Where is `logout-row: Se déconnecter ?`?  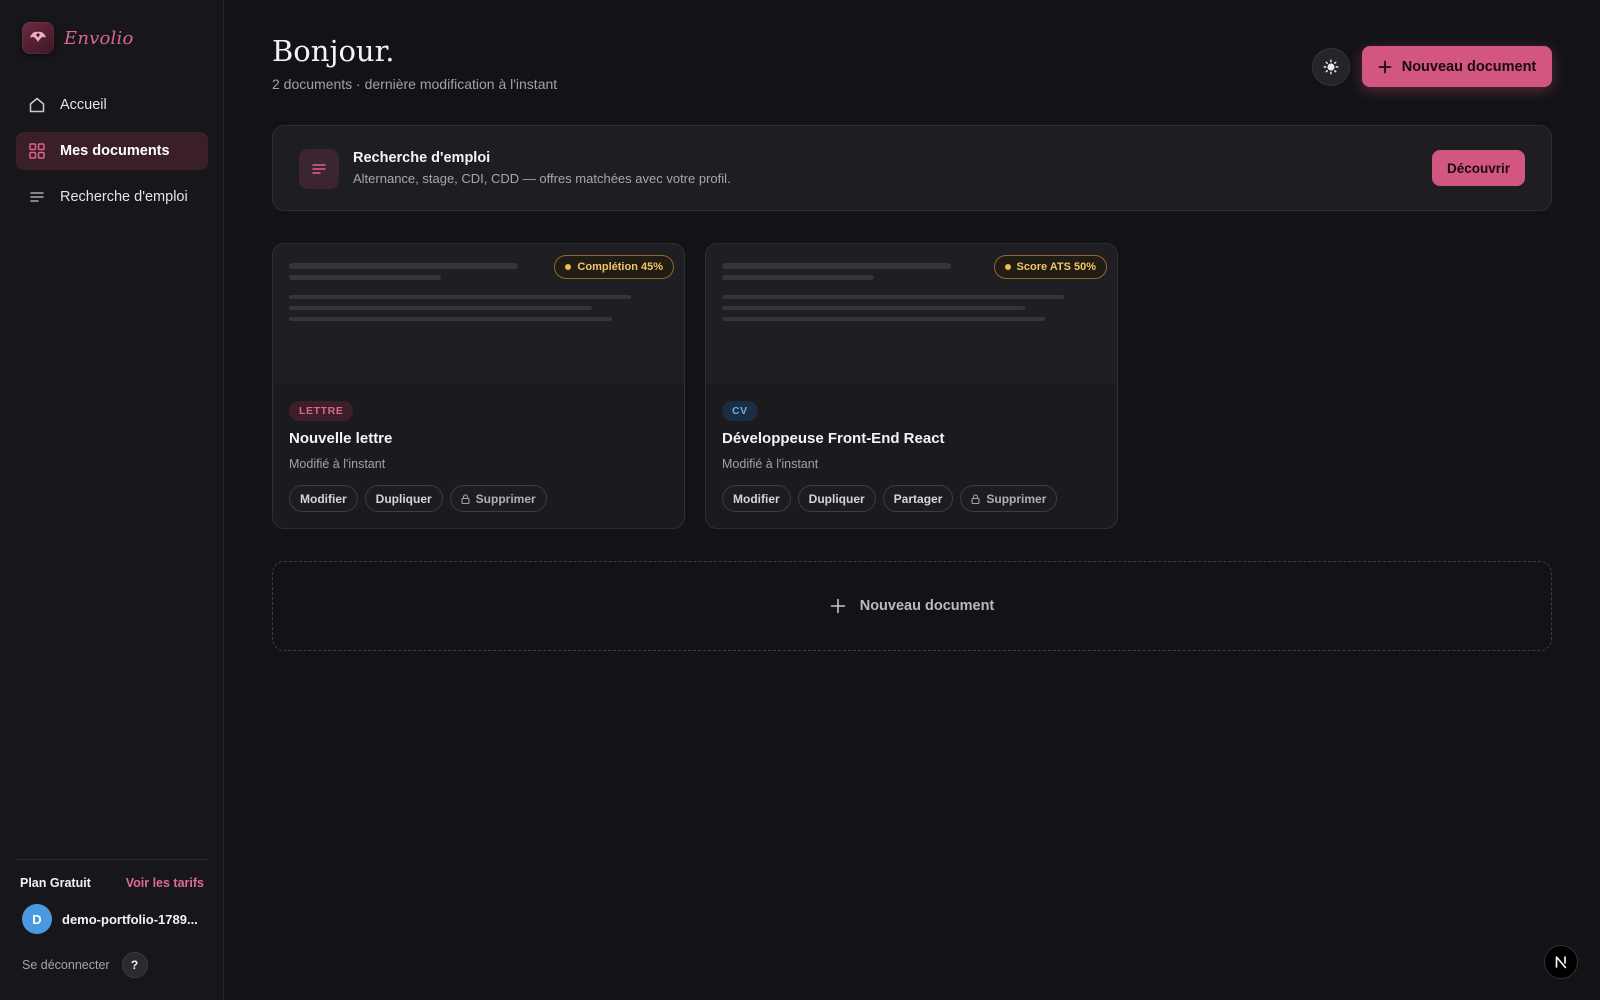 logout-row: Se déconnecter ? is located at coordinates (112, 965).